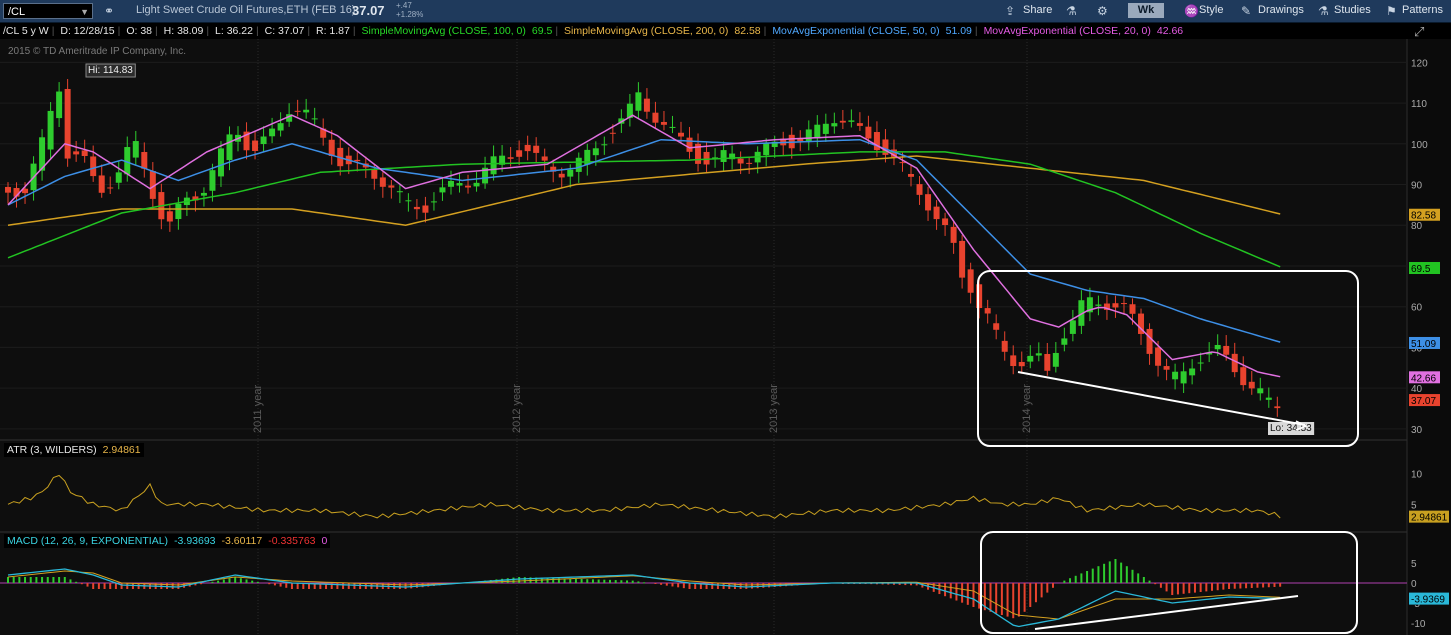  I want to click on atr-label: ATR (3, WILDERS), so click(52, 450).